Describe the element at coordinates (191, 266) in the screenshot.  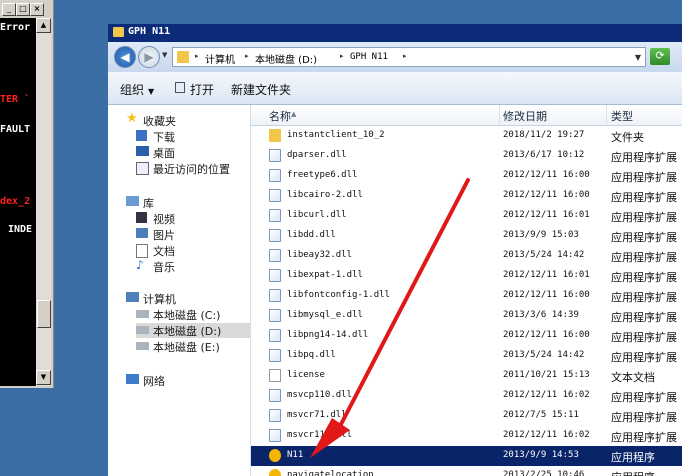
I see `nav-music: ♪ 音乐` at that location.